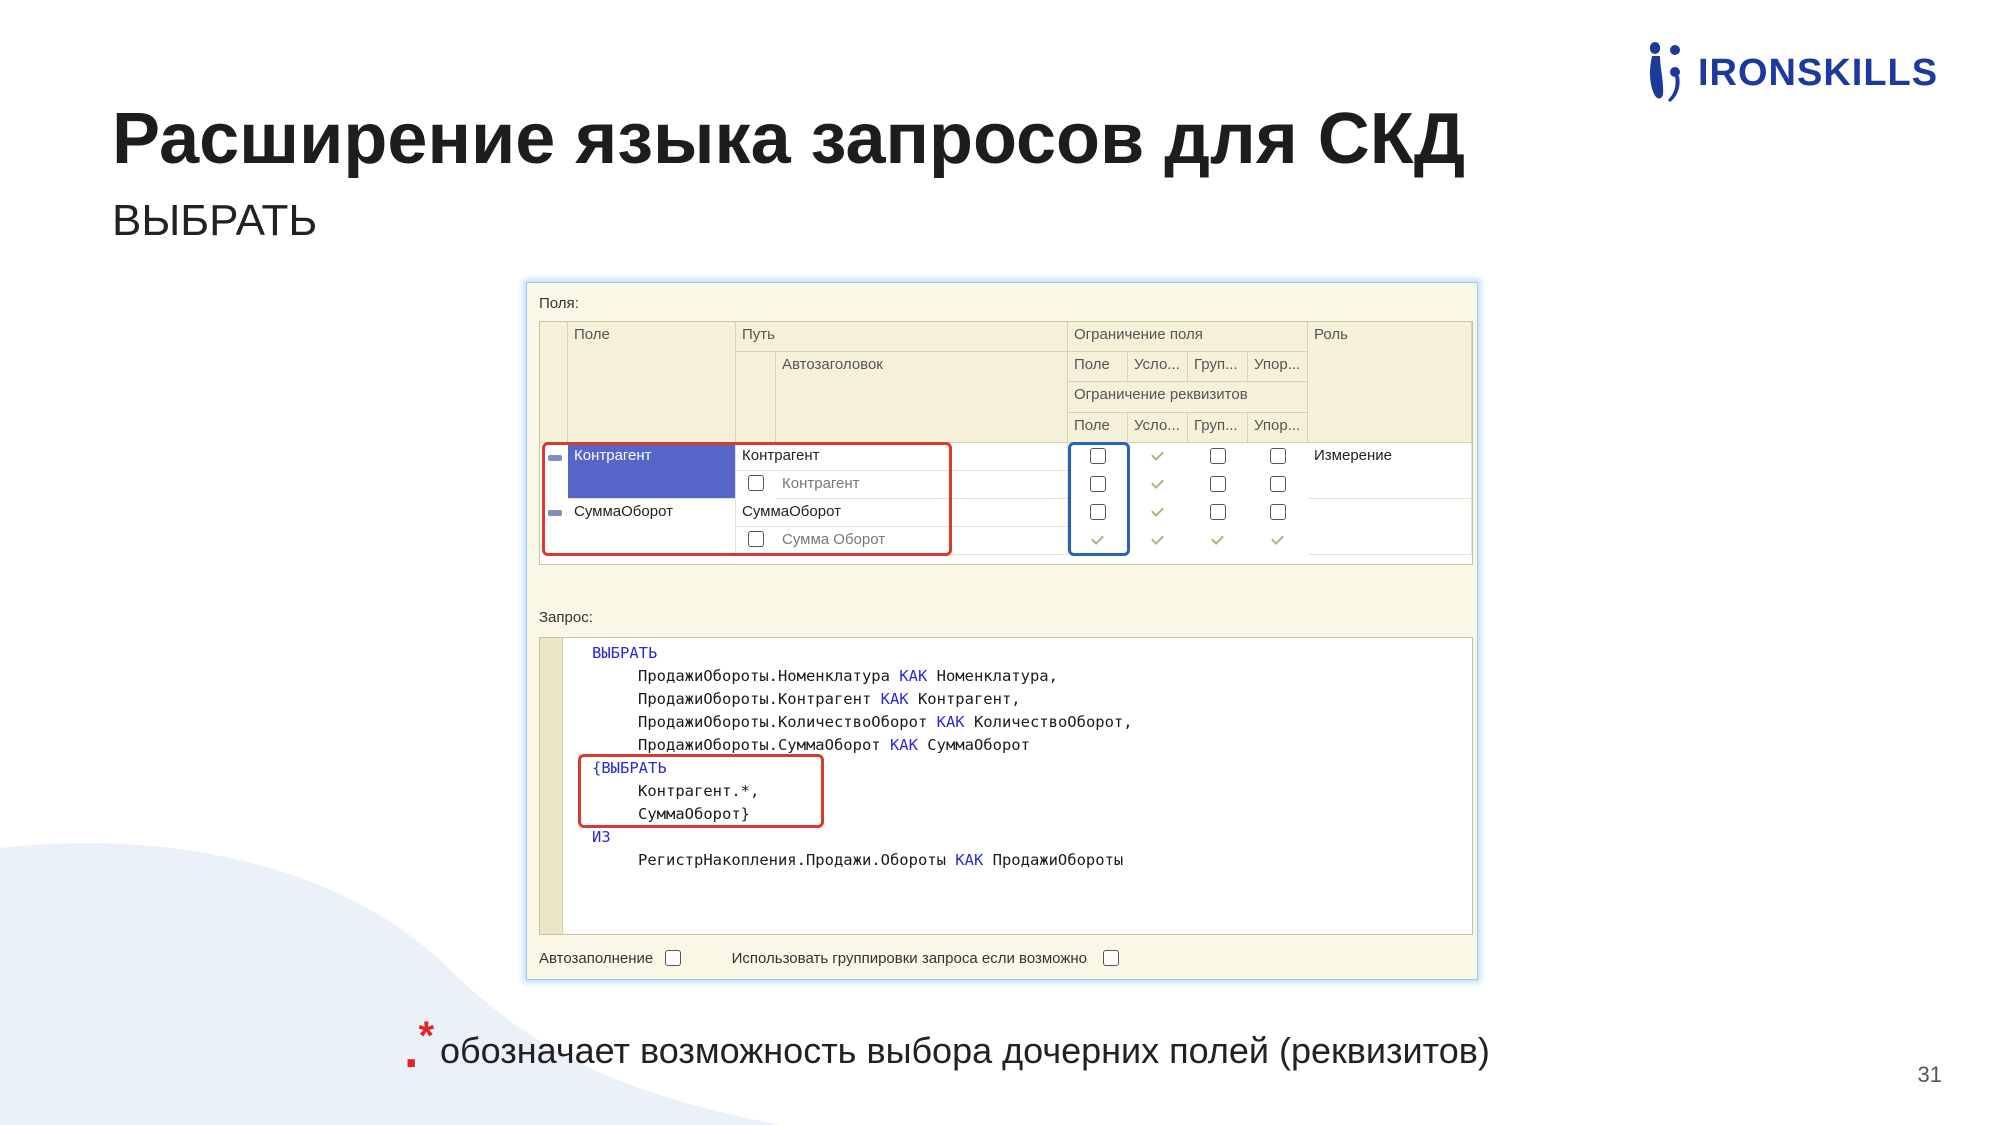 This screenshot has height=1125, width=2000. Describe the element at coordinates (759, 699) in the screenshot. I see `code-text: ПродажиОбороты.Контрагент` at that location.